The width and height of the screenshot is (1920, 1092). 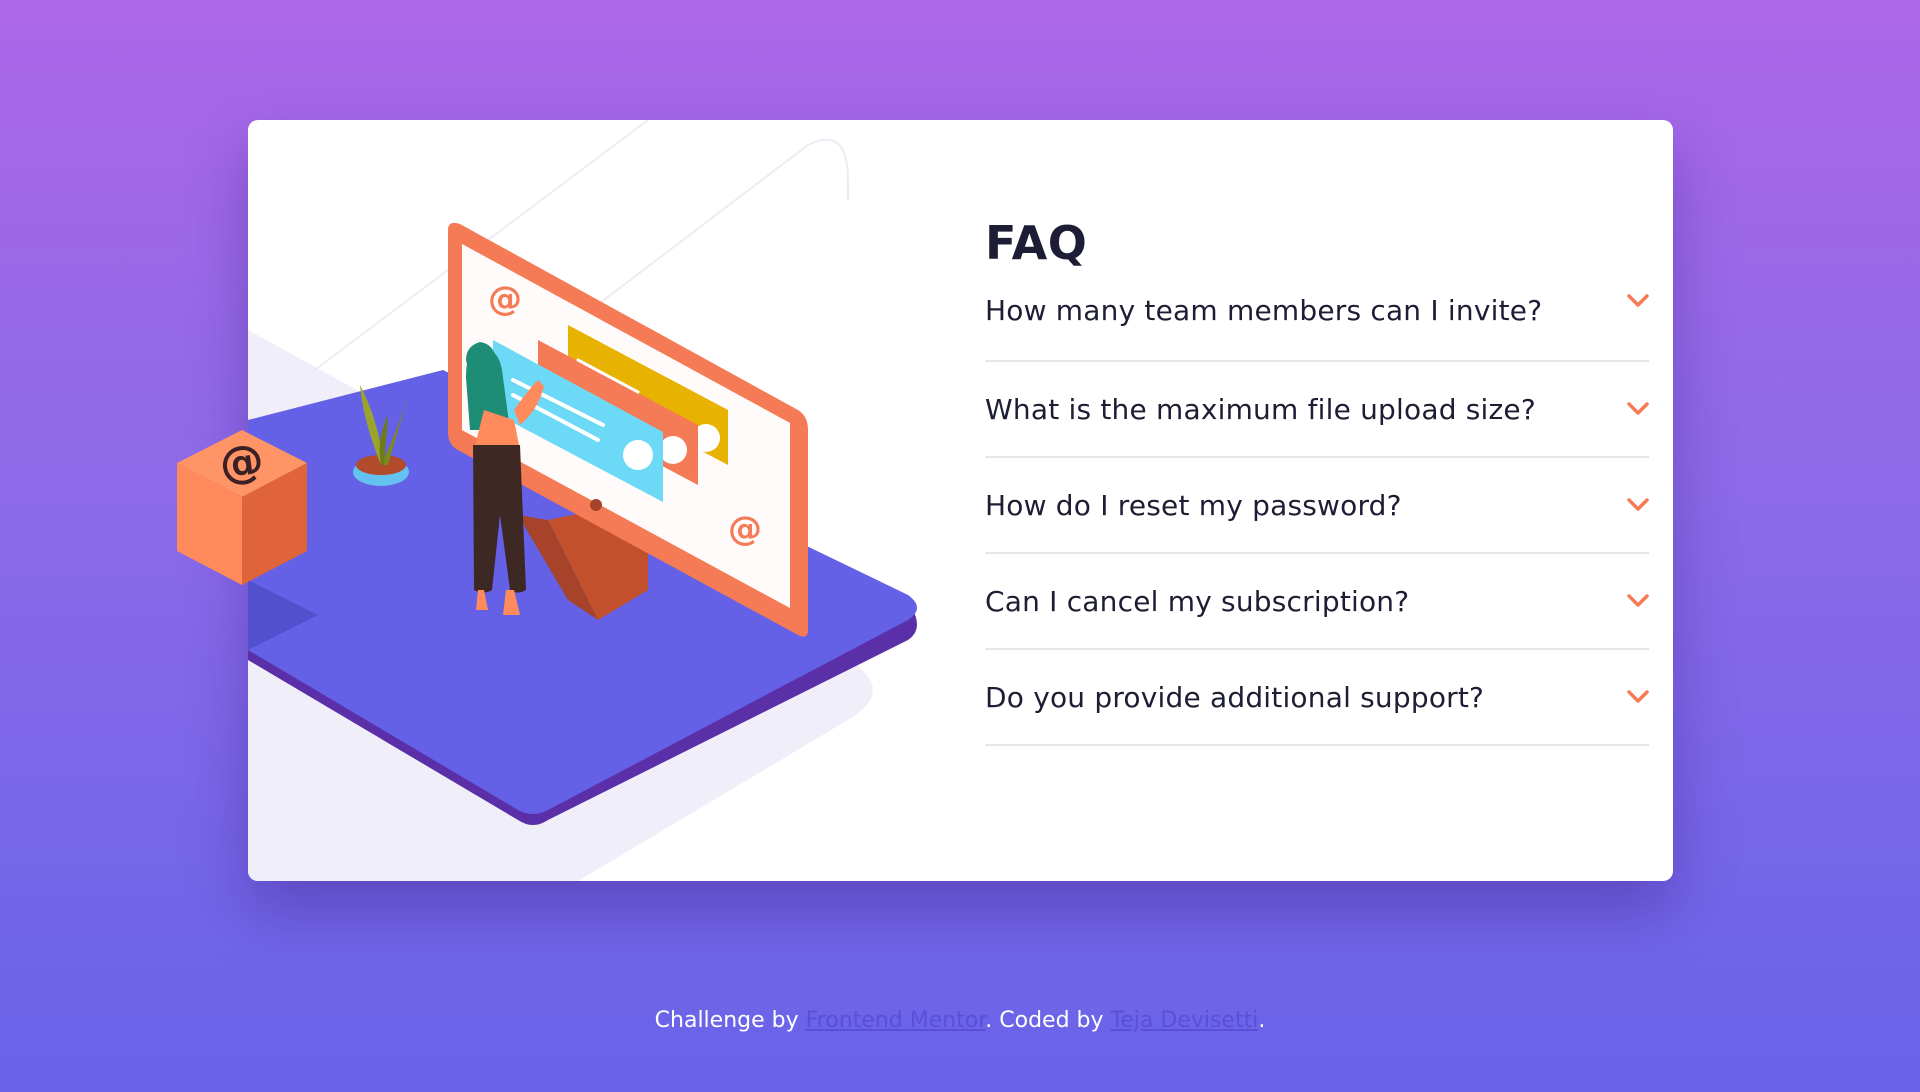 I want to click on faq-question: How do I reset my password?, so click(x=1193, y=505).